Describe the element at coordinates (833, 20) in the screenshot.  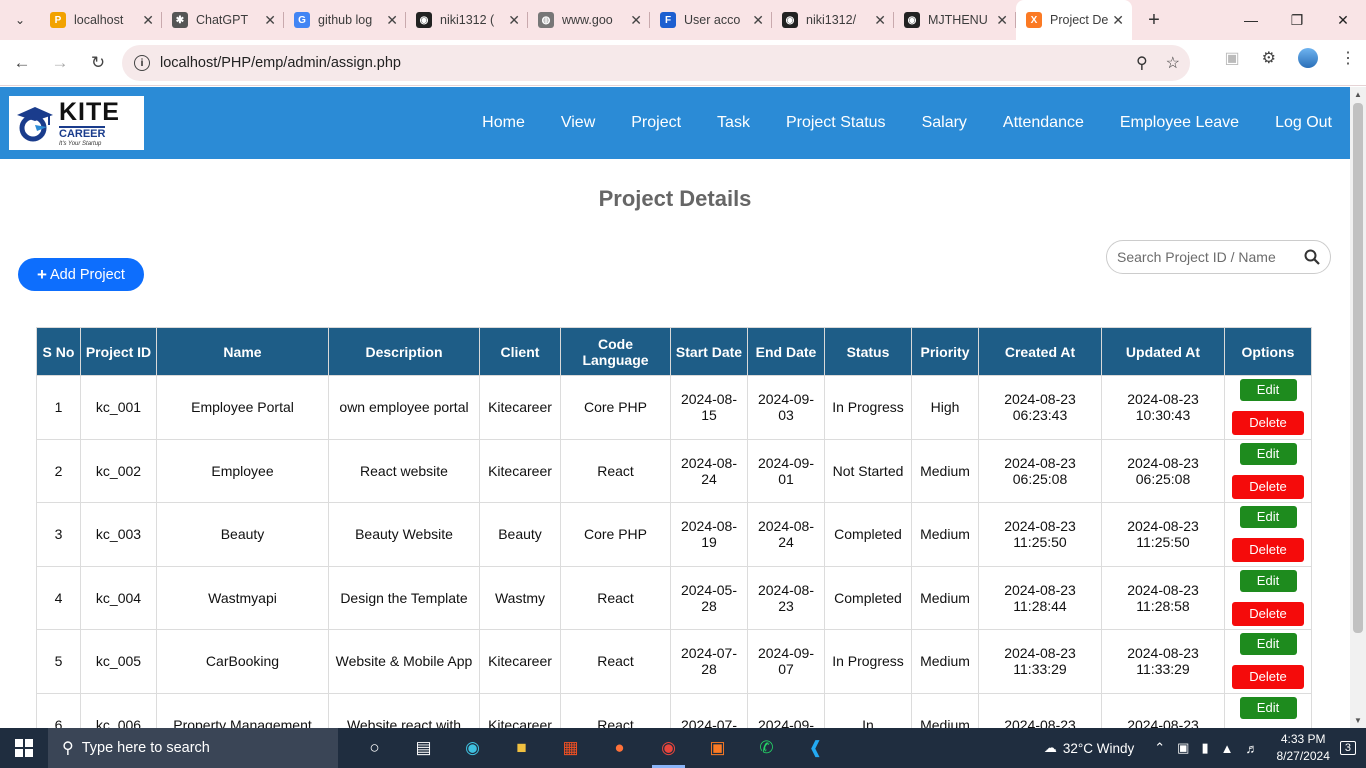
I see `browser-tab: ◉ niki1312/ ✕` at that location.